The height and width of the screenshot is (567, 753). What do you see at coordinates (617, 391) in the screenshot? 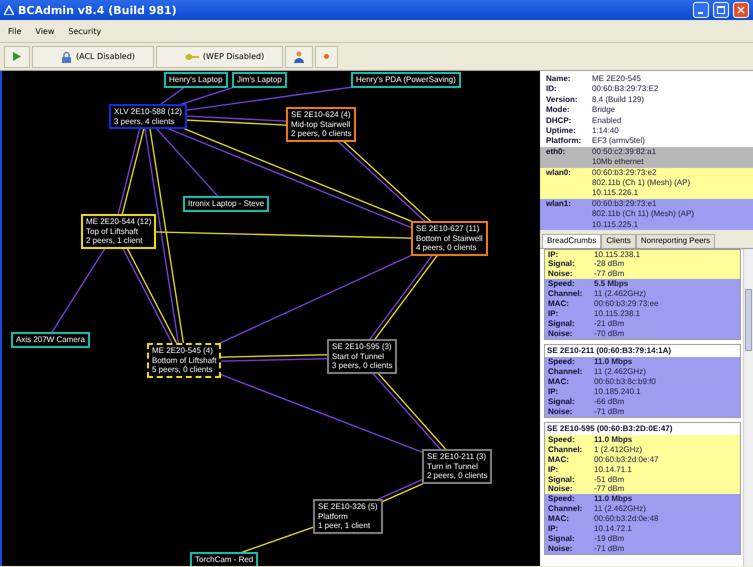
I see `field-value: 10.185.240.1` at bounding box center [617, 391].